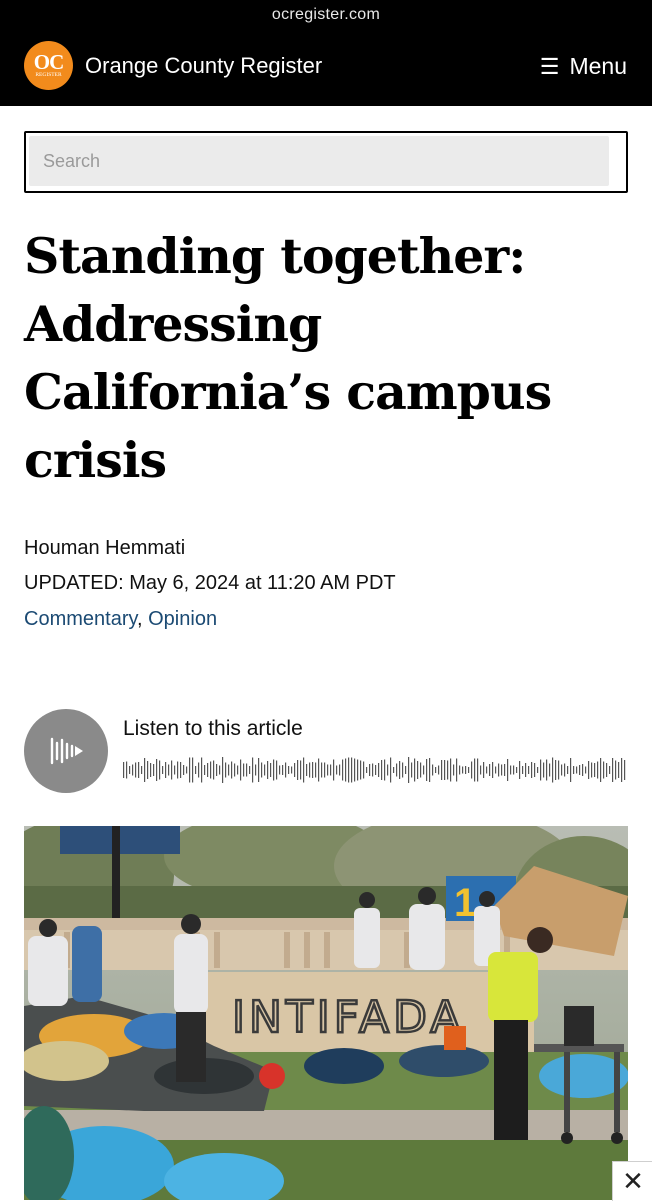  Describe the element at coordinates (203, 66) in the screenshot. I see `site-name: Orange County Register` at that location.